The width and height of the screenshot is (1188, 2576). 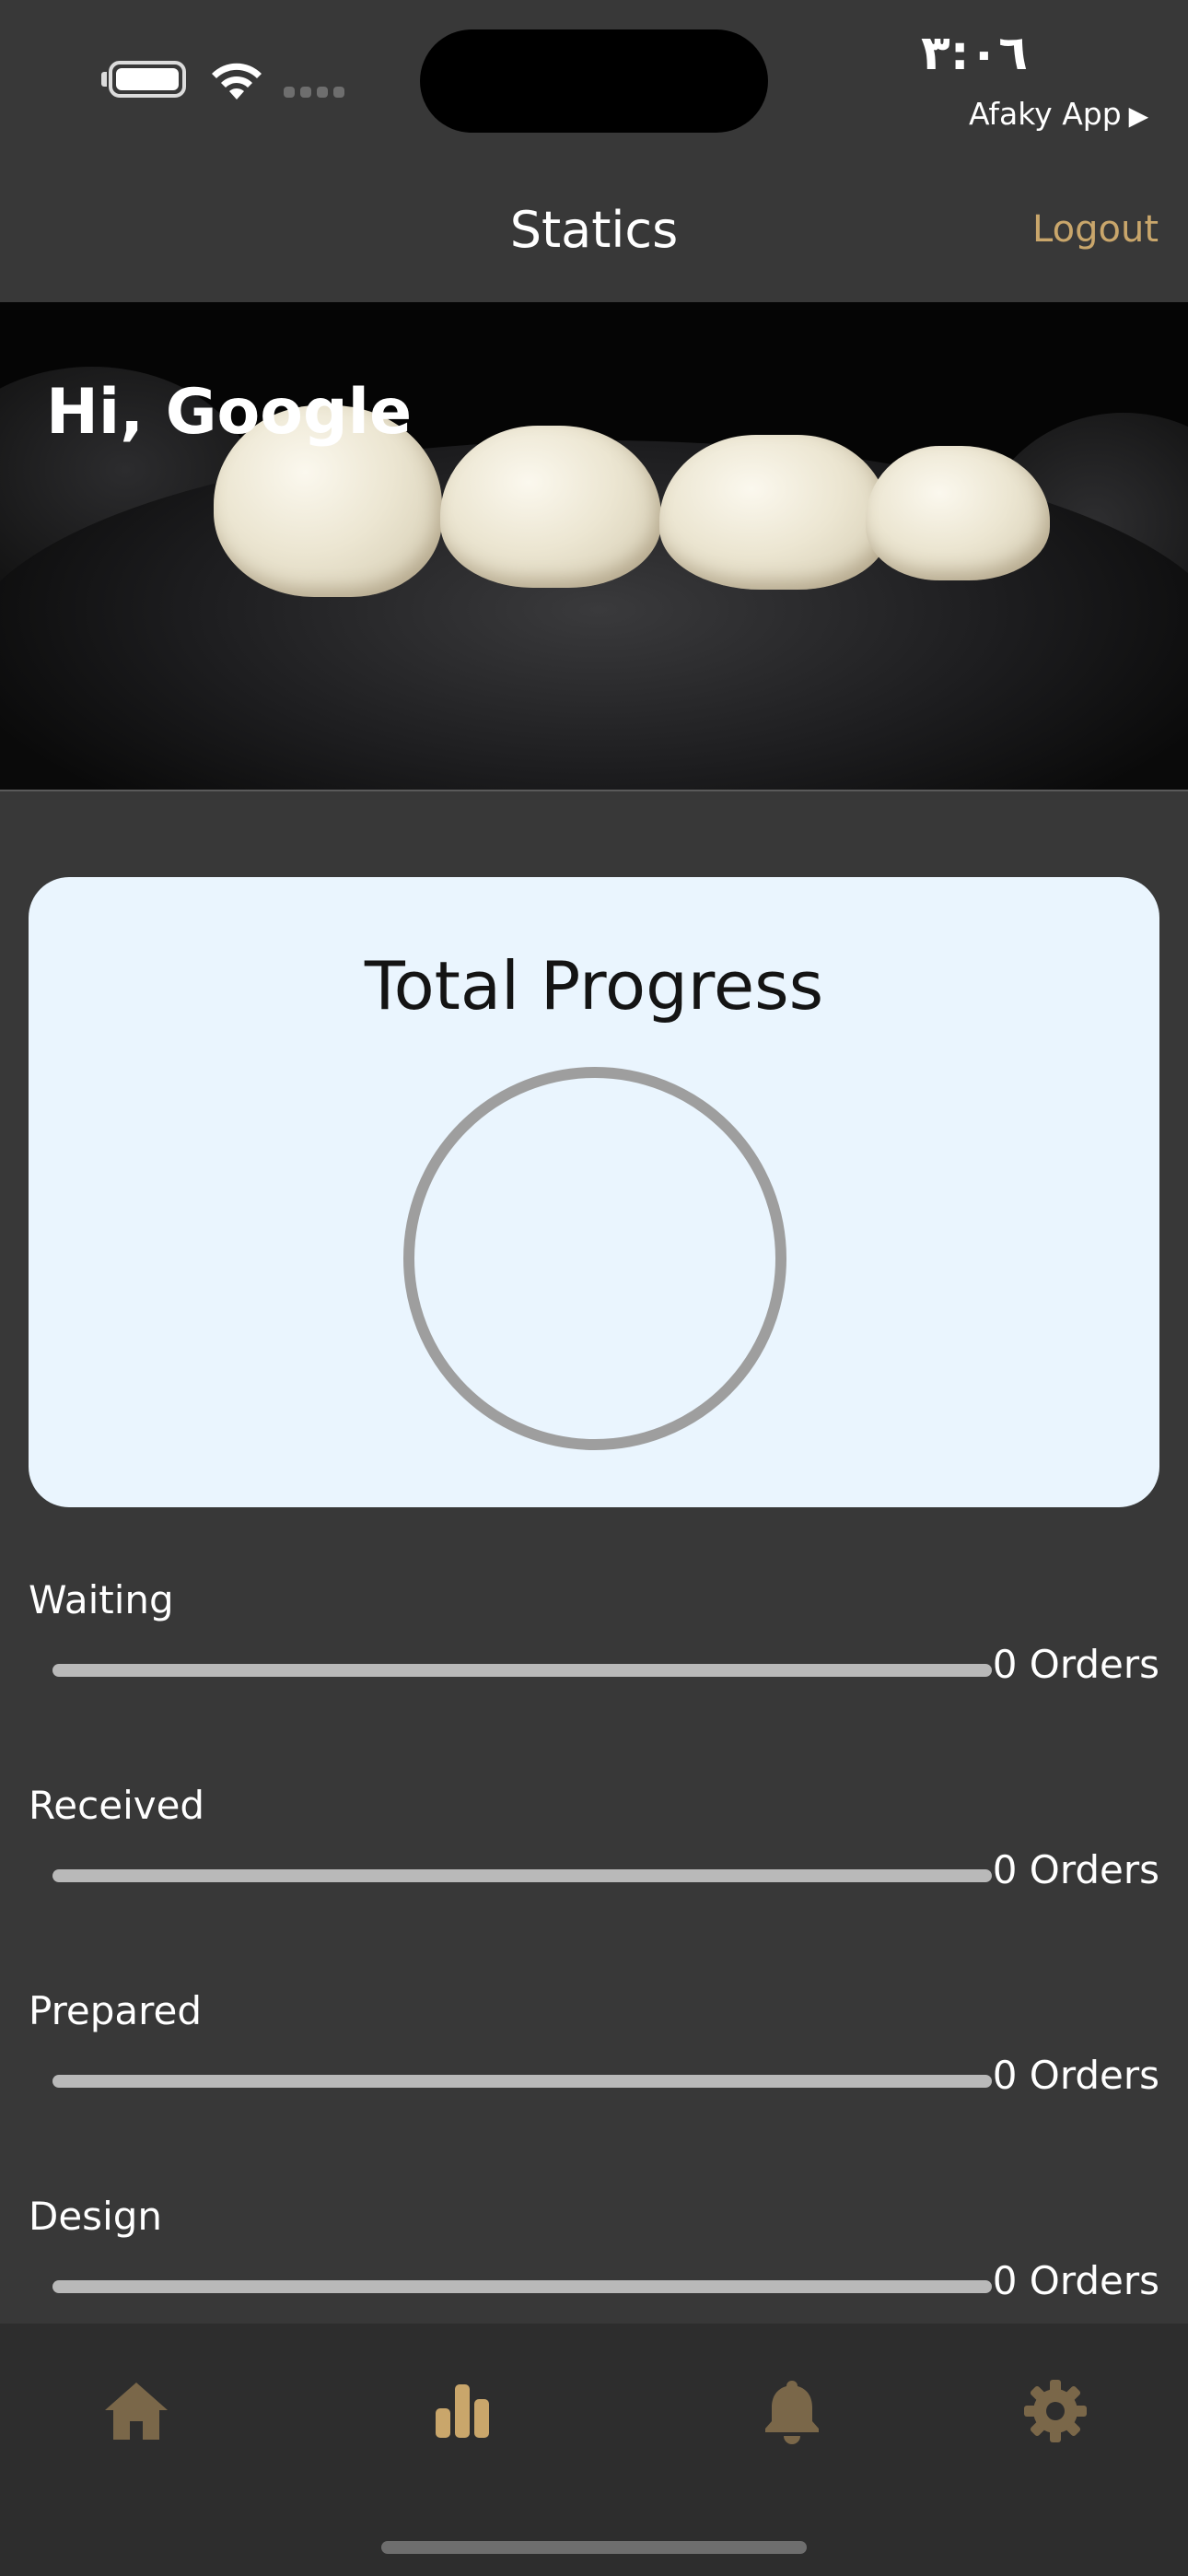 I want to click on navigation-bar: Statics Logout, so click(x=594, y=234).